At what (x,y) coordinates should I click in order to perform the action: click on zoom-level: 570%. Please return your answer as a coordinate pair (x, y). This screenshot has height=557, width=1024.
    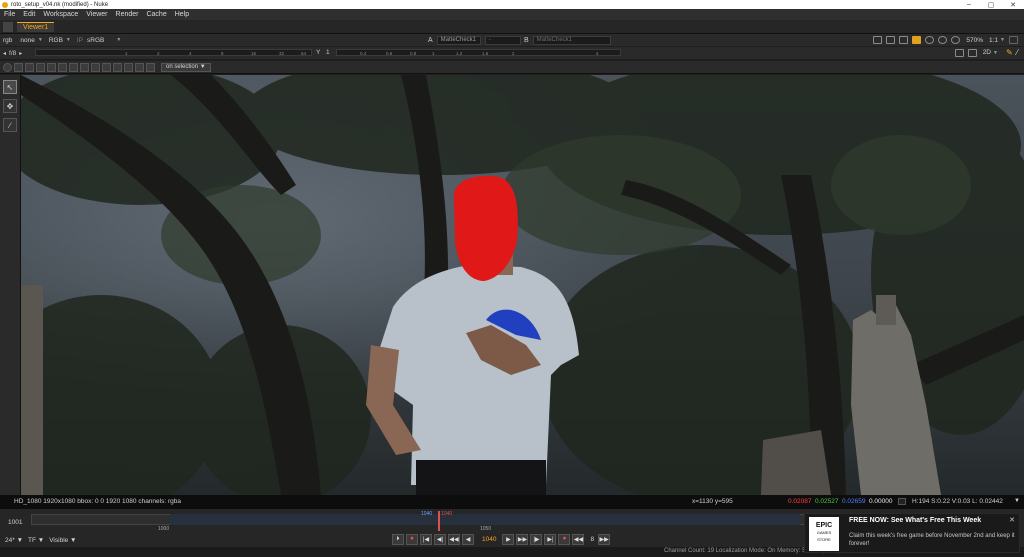
    Looking at the image, I should click on (974, 40).